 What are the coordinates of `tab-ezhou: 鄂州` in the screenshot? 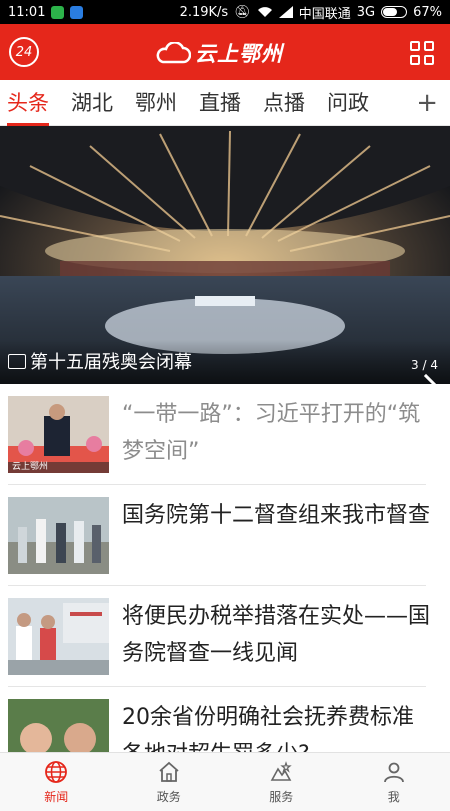 It's located at (156, 103).